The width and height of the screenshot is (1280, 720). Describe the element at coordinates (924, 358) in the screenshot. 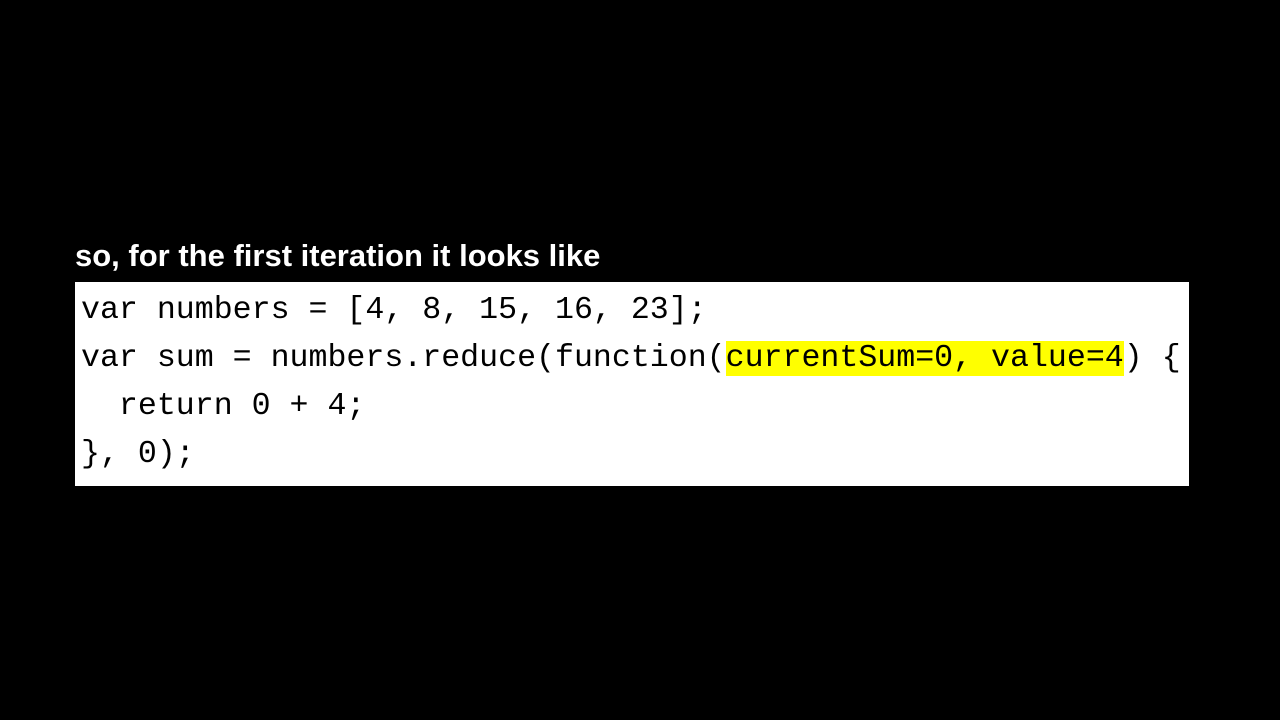

I see `highlighted-arguments: currentSum=0, value=4` at that location.